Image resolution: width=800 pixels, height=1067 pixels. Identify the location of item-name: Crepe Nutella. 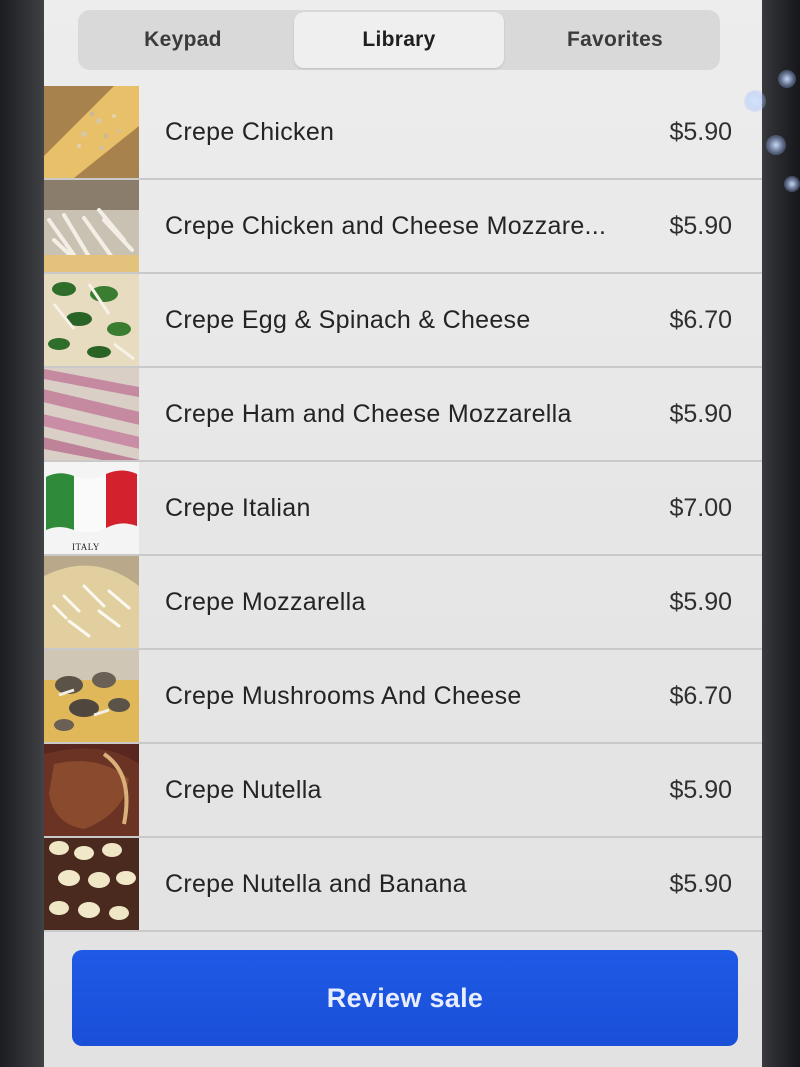
(243, 789).